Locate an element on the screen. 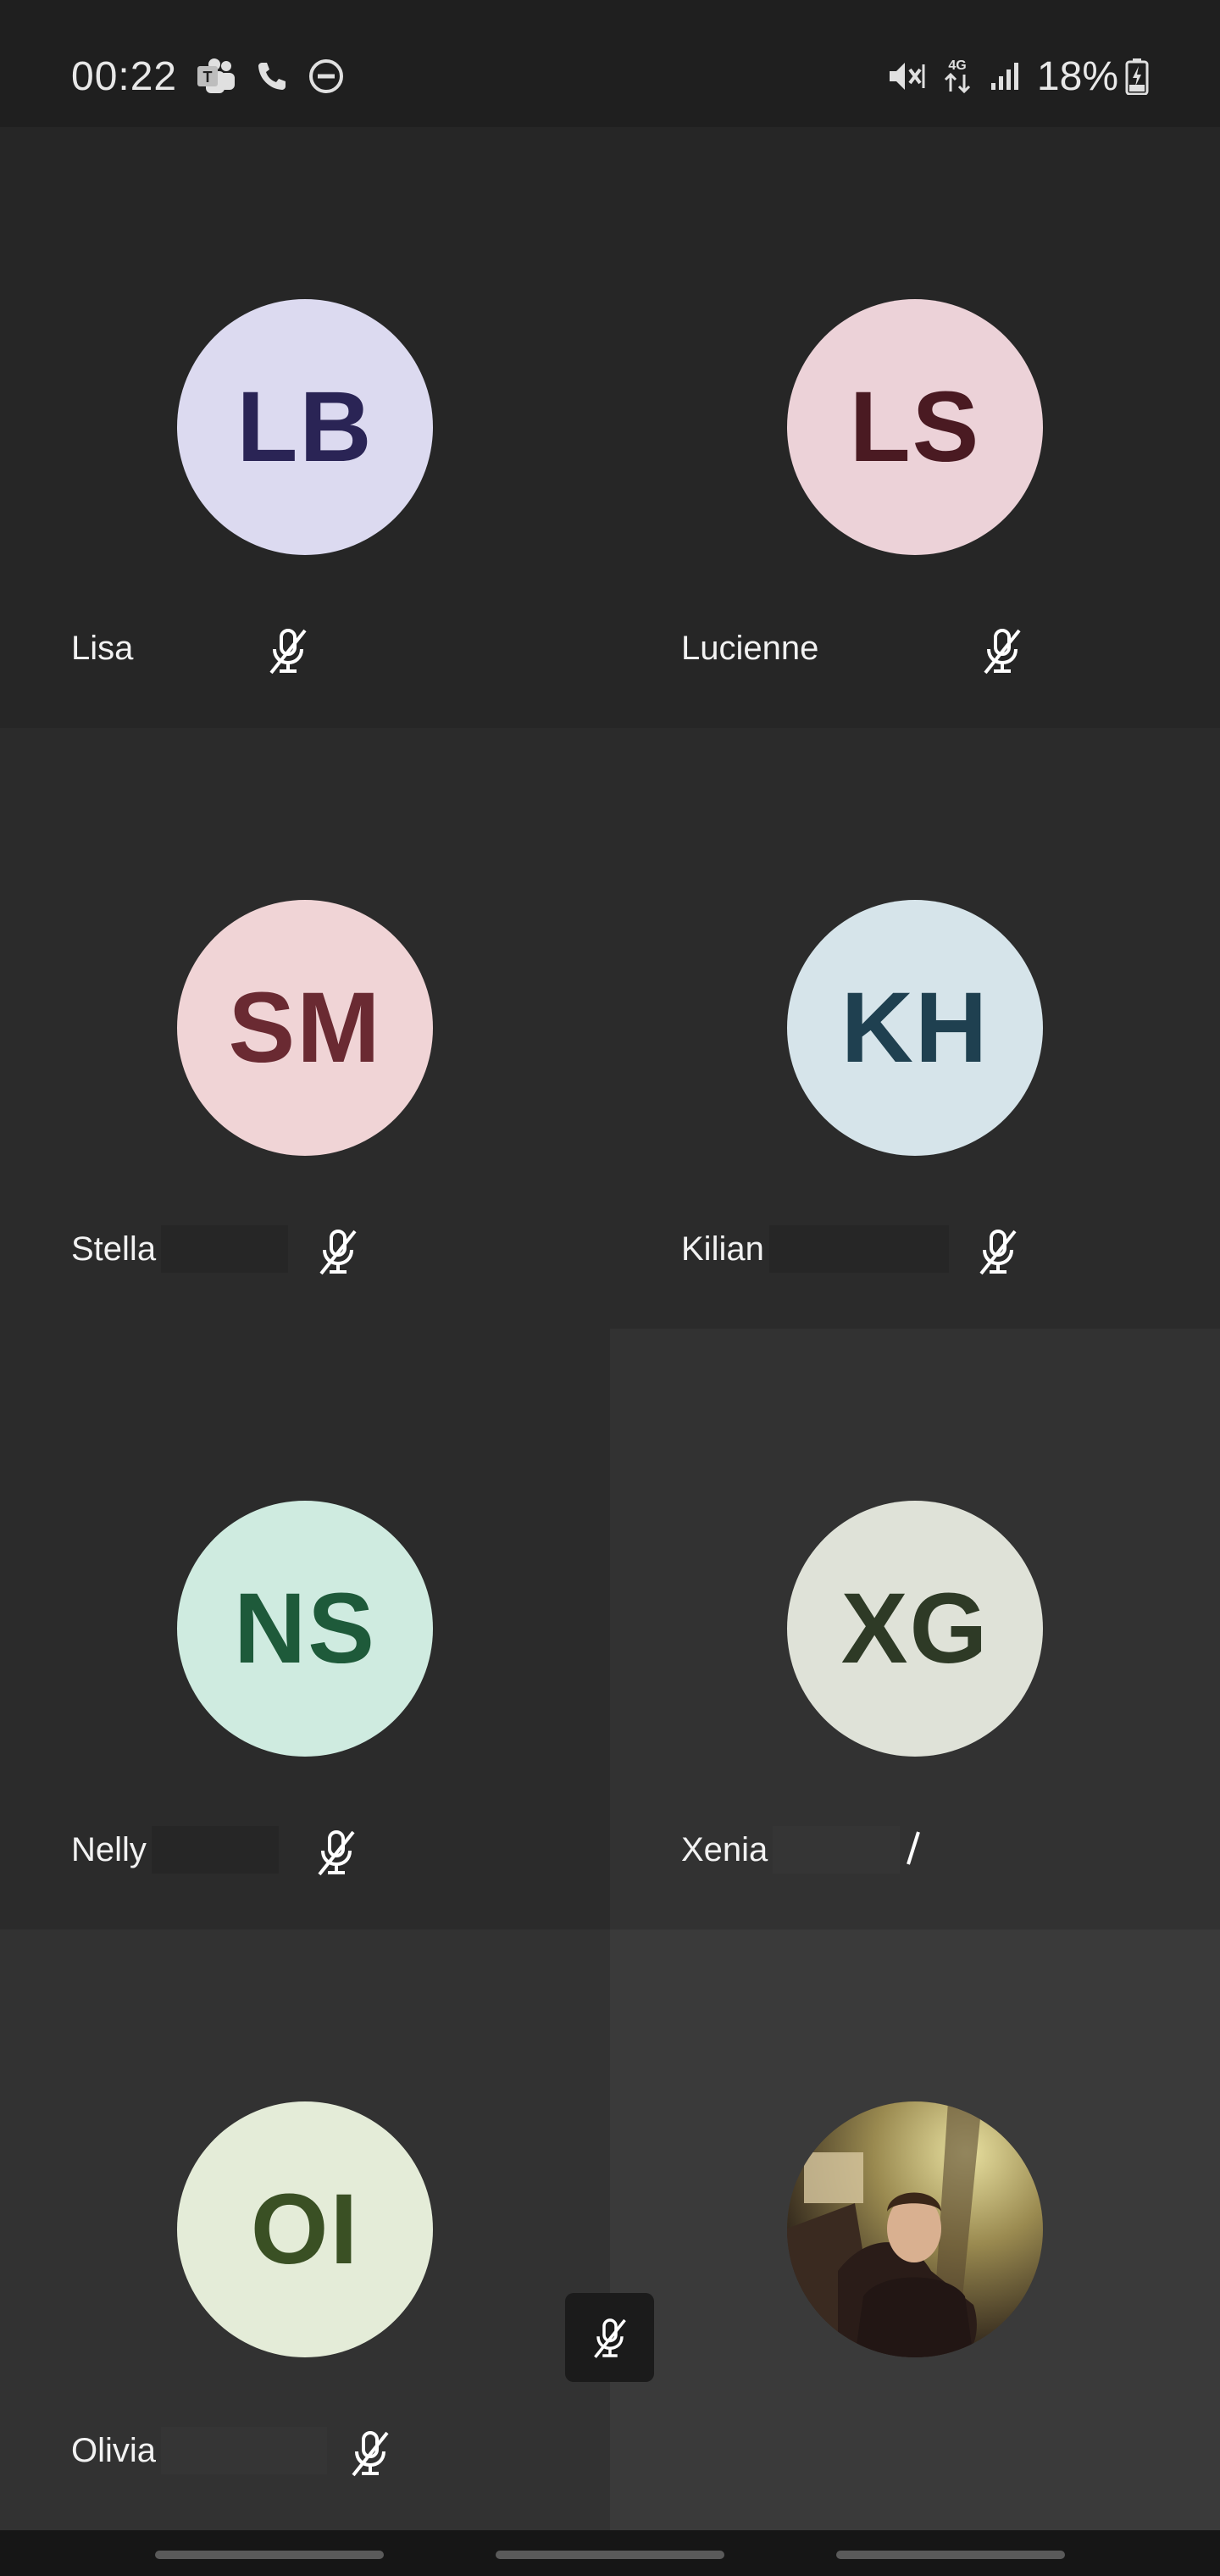 The width and height of the screenshot is (1220, 2576). participant-tile: OI Olivia is located at coordinates (305, 2229).